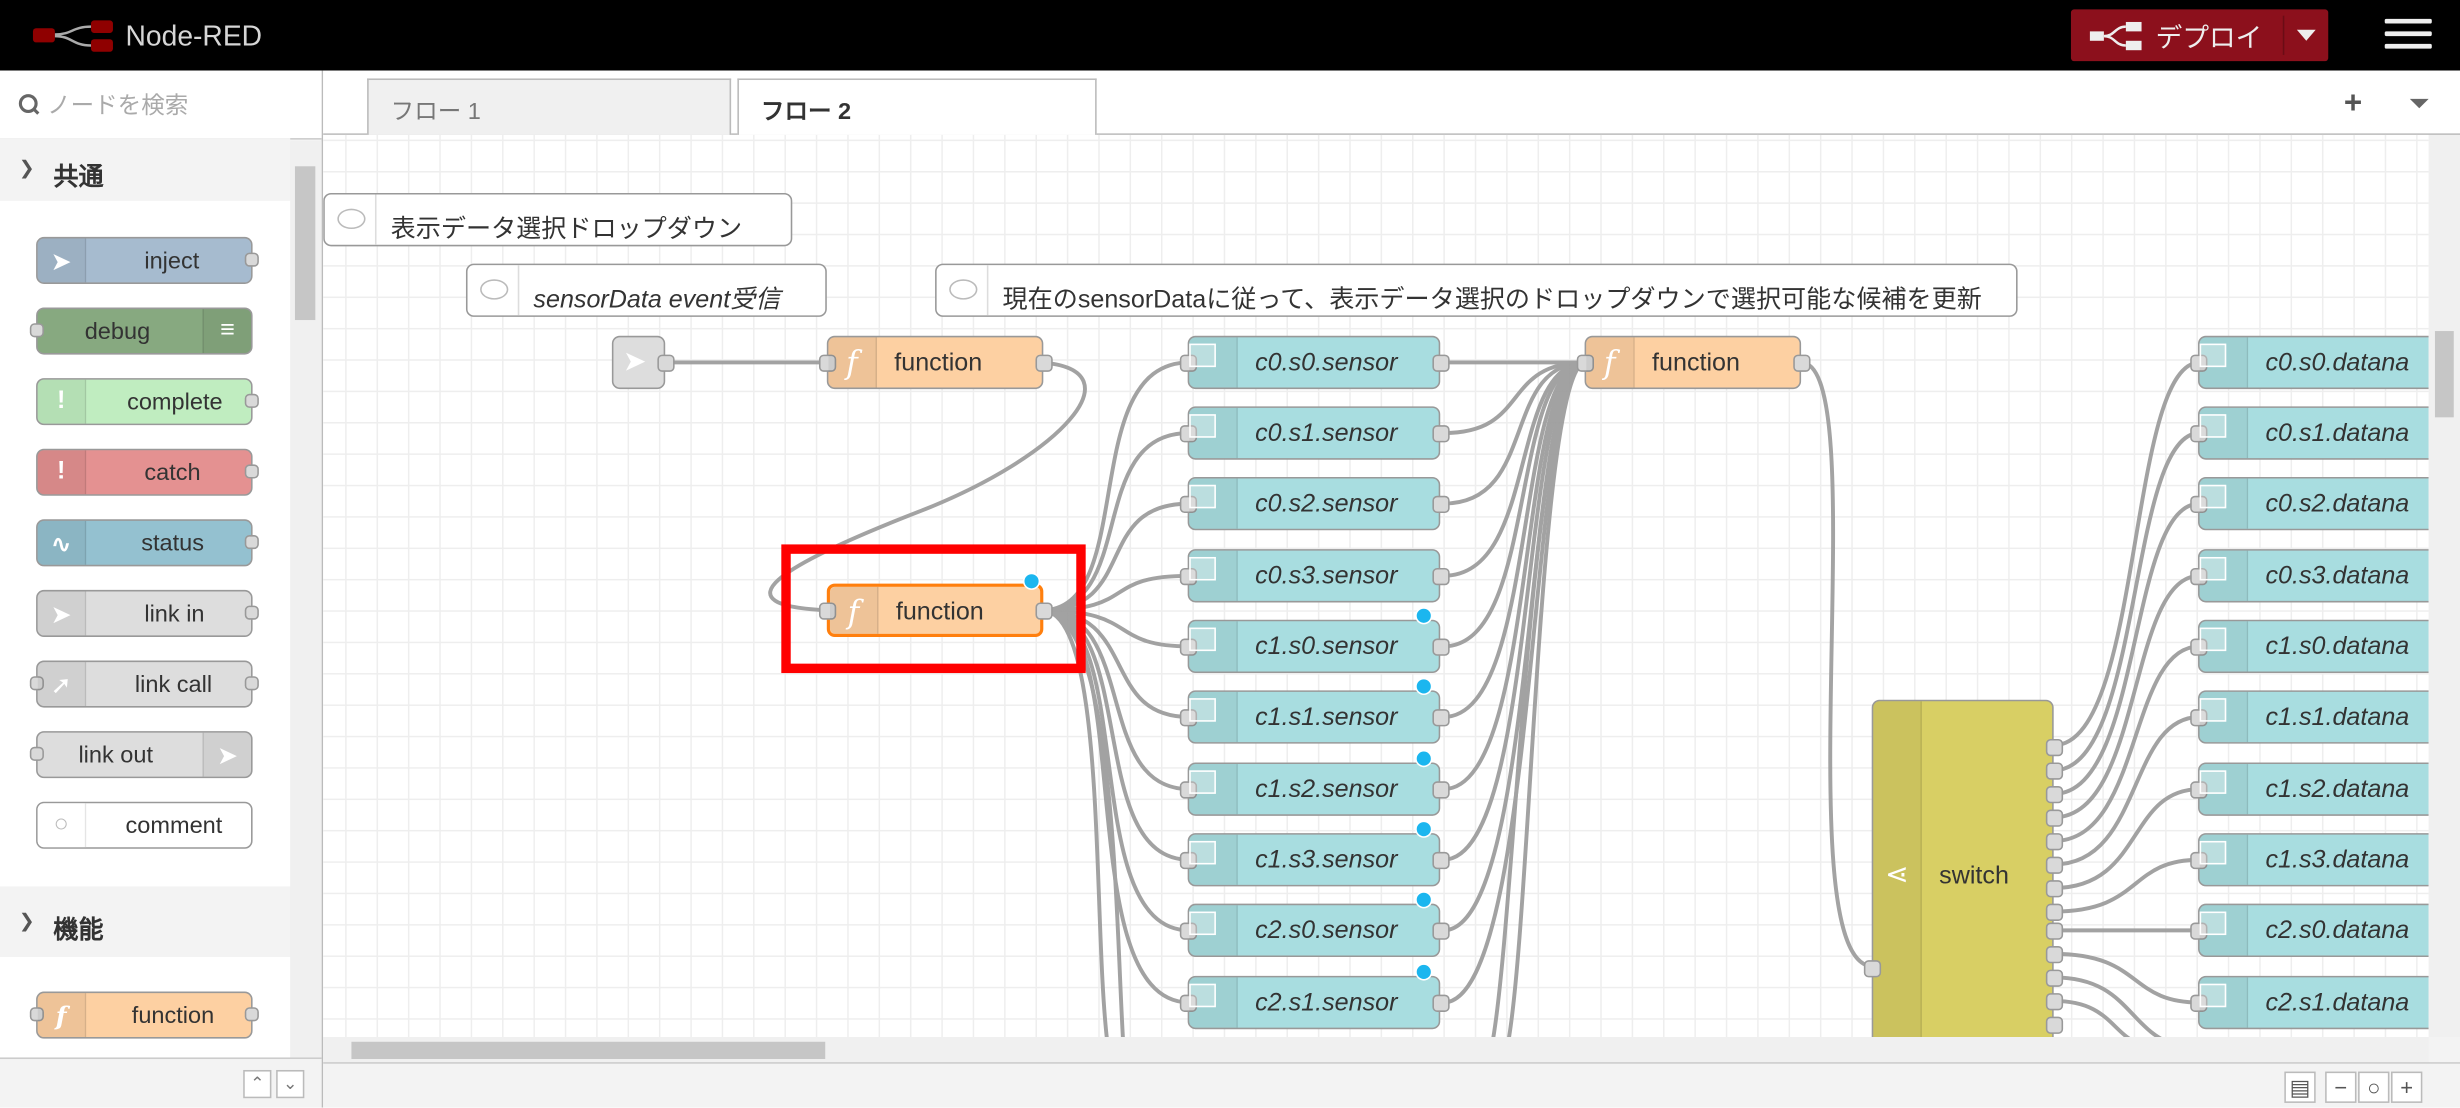  I want to click on palette-scrollbar, so click(306, 599).